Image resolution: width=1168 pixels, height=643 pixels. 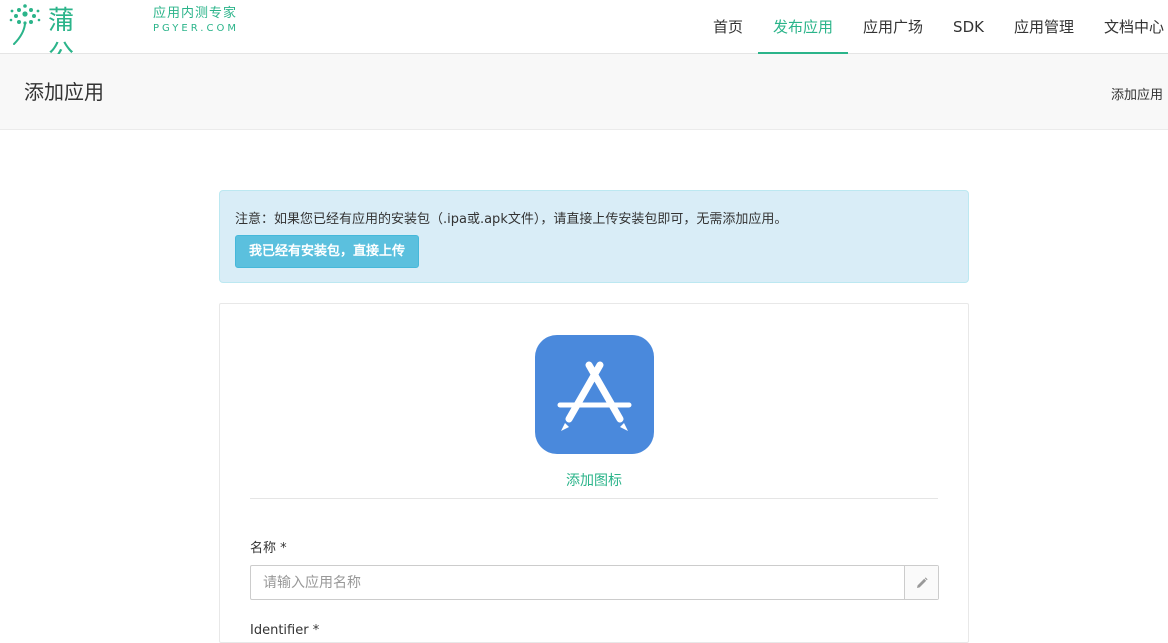 I want to click on name-label: 名称 *, so click(x=268, y=548).